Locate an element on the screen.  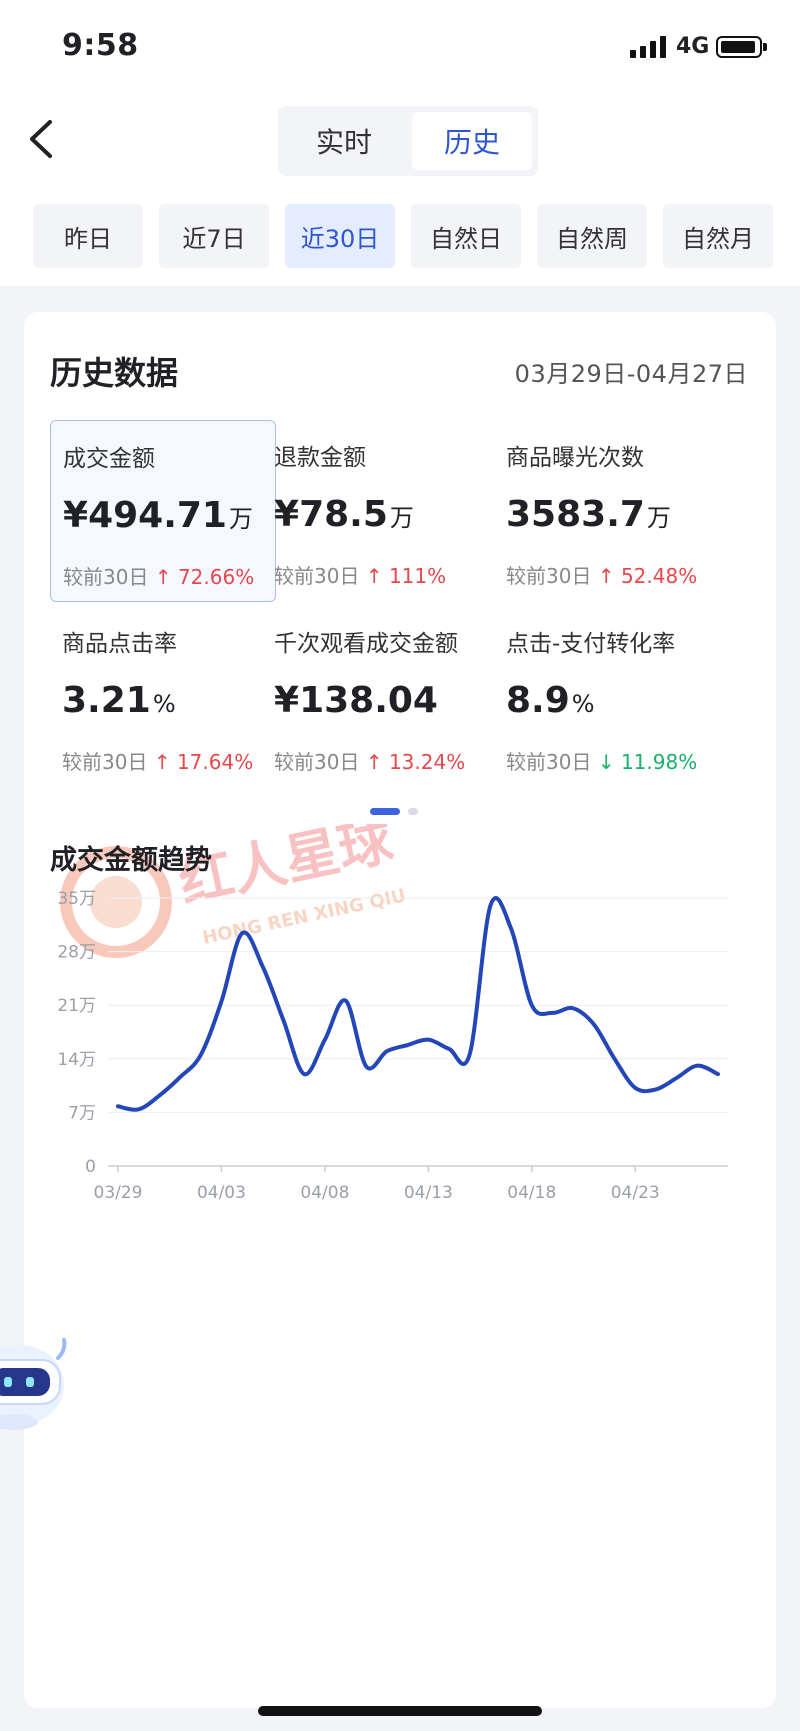
assistant-robot-button is located at coordinates (34, 1385).